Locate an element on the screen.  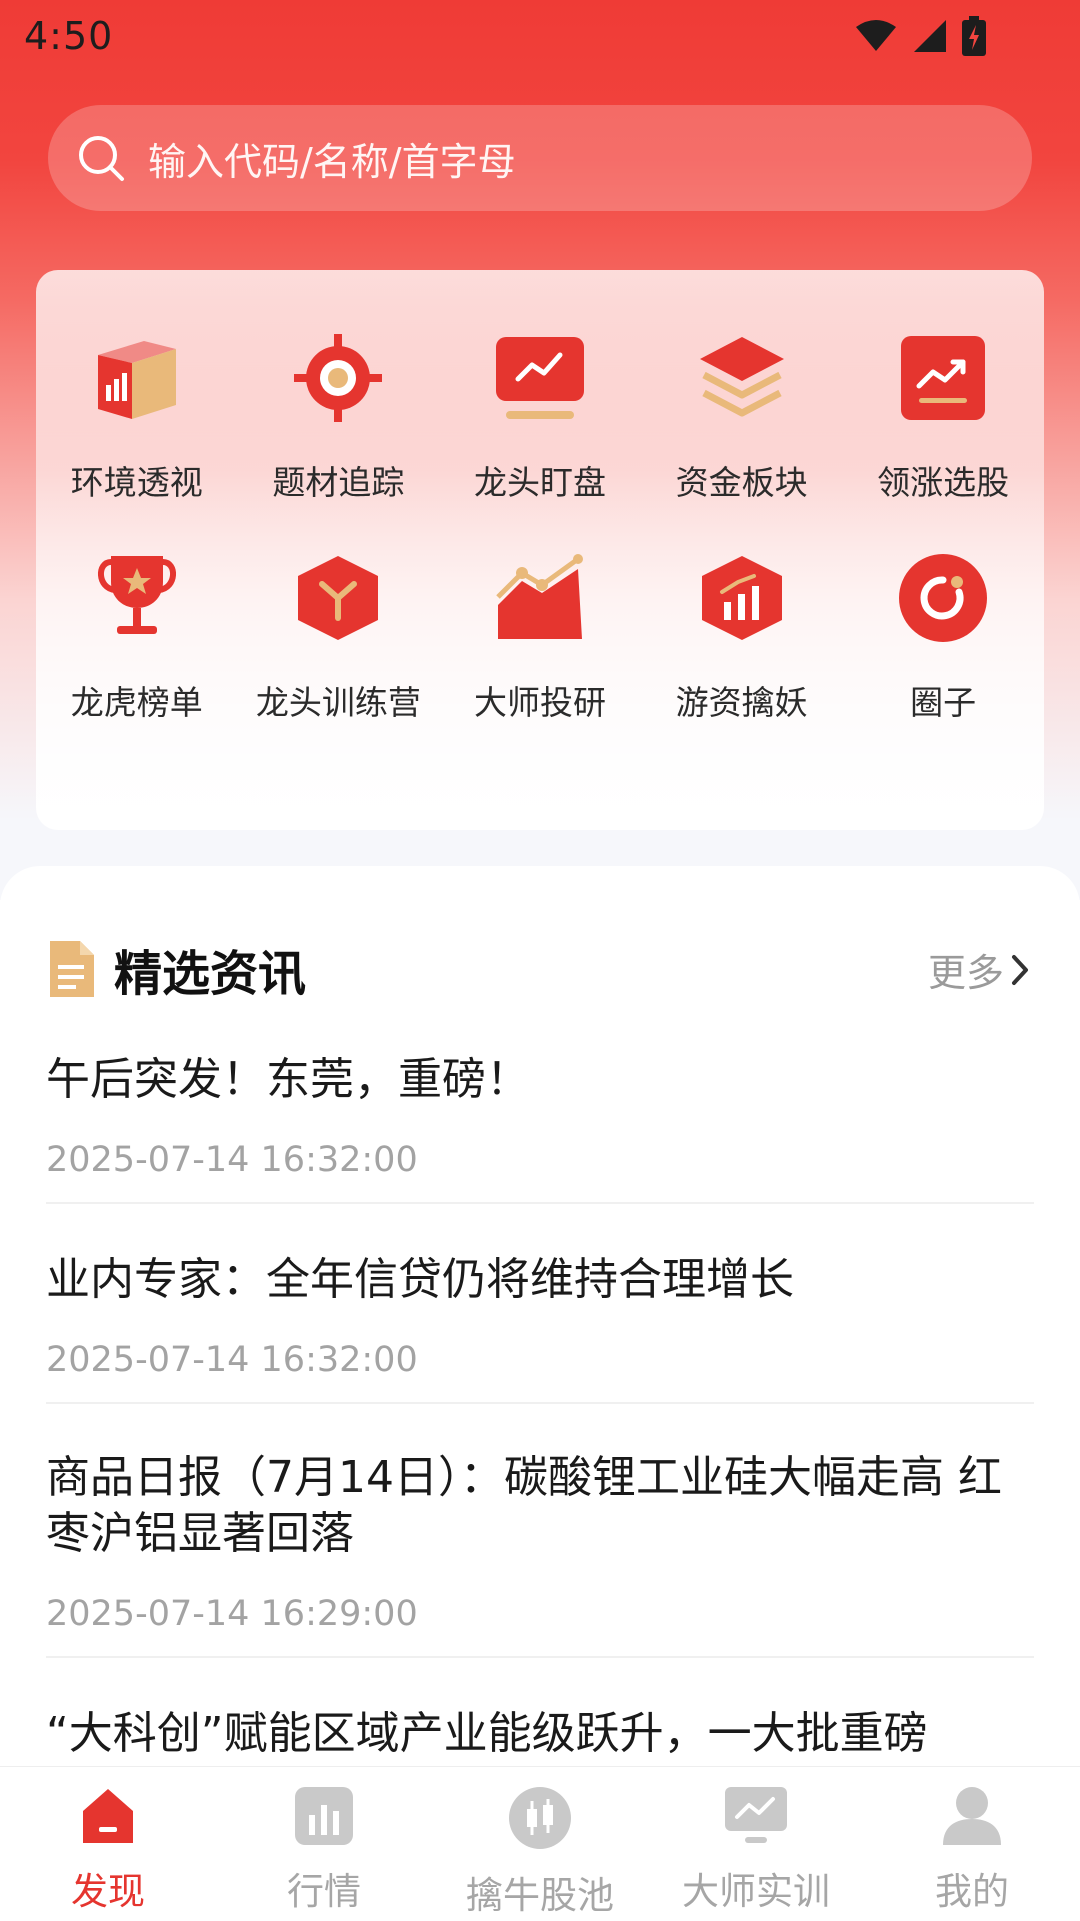
news-item-title: “大科创”赋能区域产业能级跃升，一大批重磅 is located at coordinates (487, 1733).